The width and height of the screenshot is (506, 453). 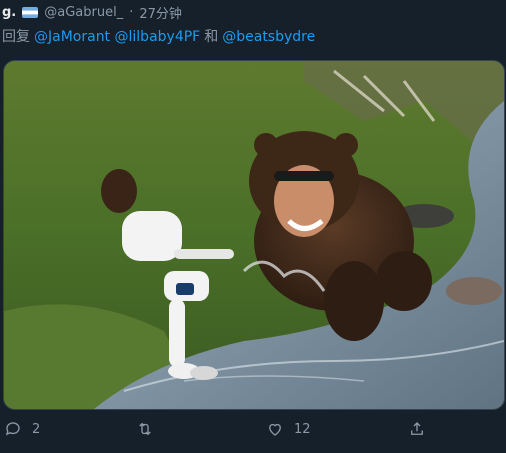 I want to click on reply-label: 回复, so click(x=16, y=37).